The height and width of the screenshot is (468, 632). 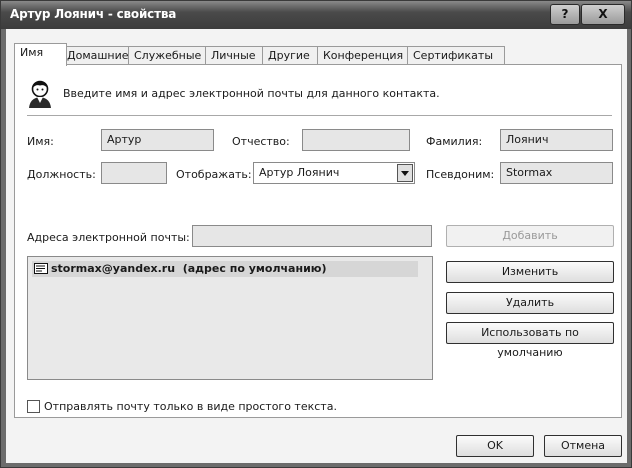 I want to click on title-bar: Артур Лоянич - свойства ? X, so click(x=316, y=15).